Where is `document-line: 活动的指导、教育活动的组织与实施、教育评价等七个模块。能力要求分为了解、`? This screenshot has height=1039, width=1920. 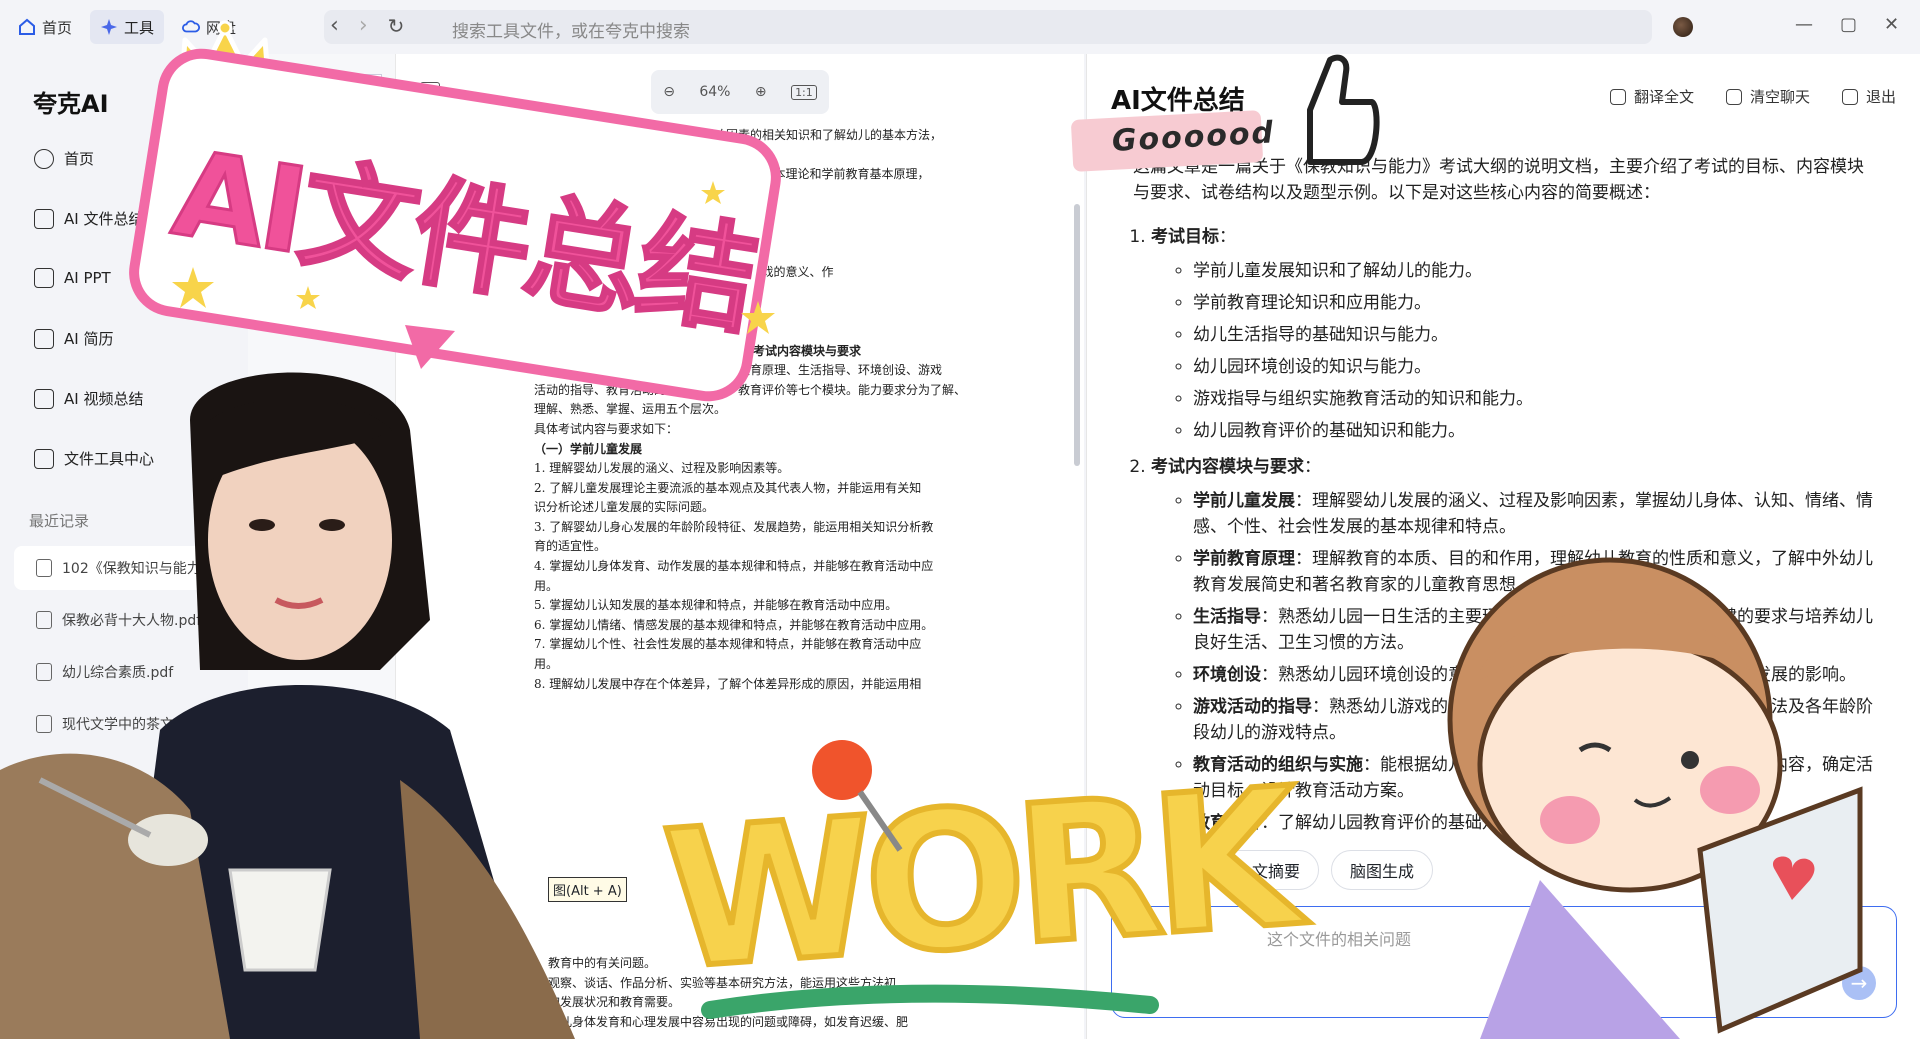 document-line: 活动的指导、教育活动的组织与实施、教育评价等七个模块。能力要求分为了解、 is located at coordinates (750, 389).